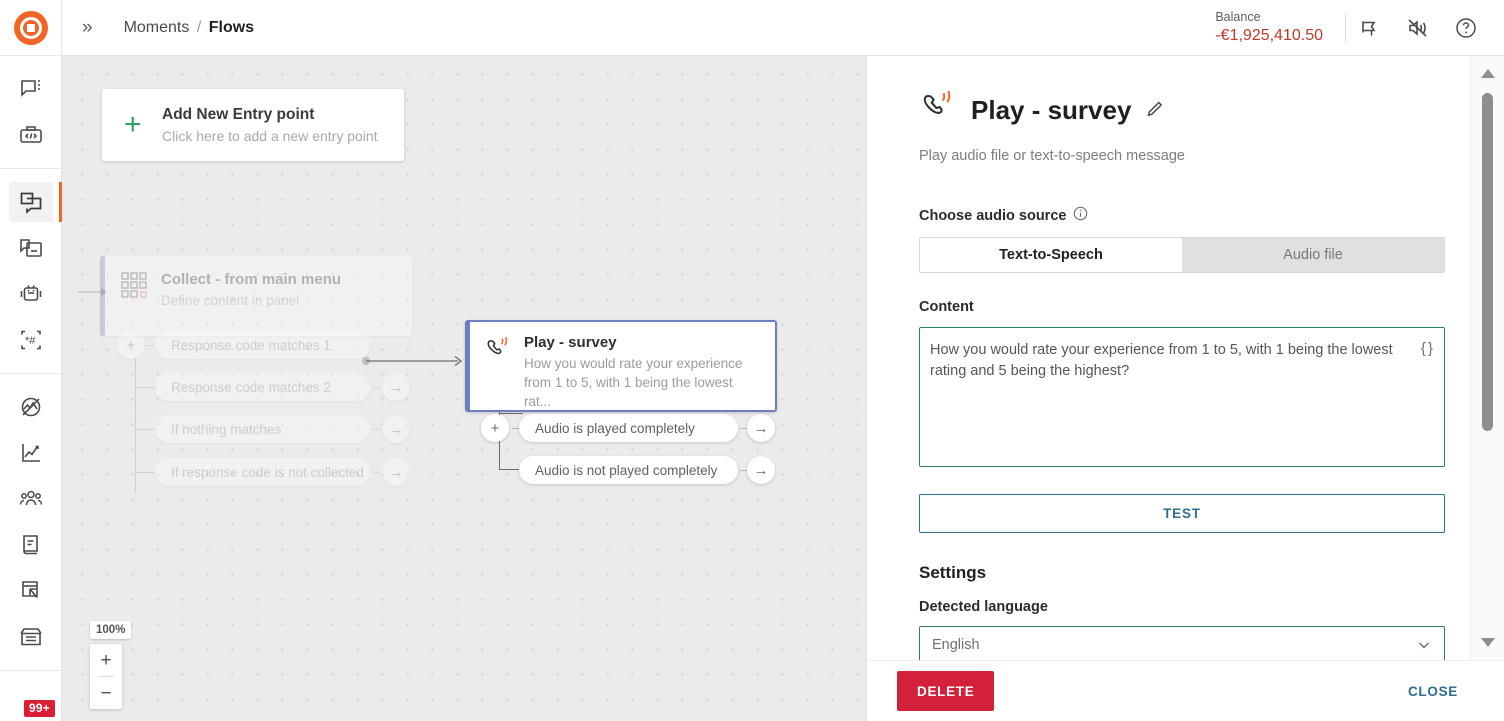 This screenshot has height=721, width=1504. I want to click on rail-notifications: 99+, so click(30, 695).